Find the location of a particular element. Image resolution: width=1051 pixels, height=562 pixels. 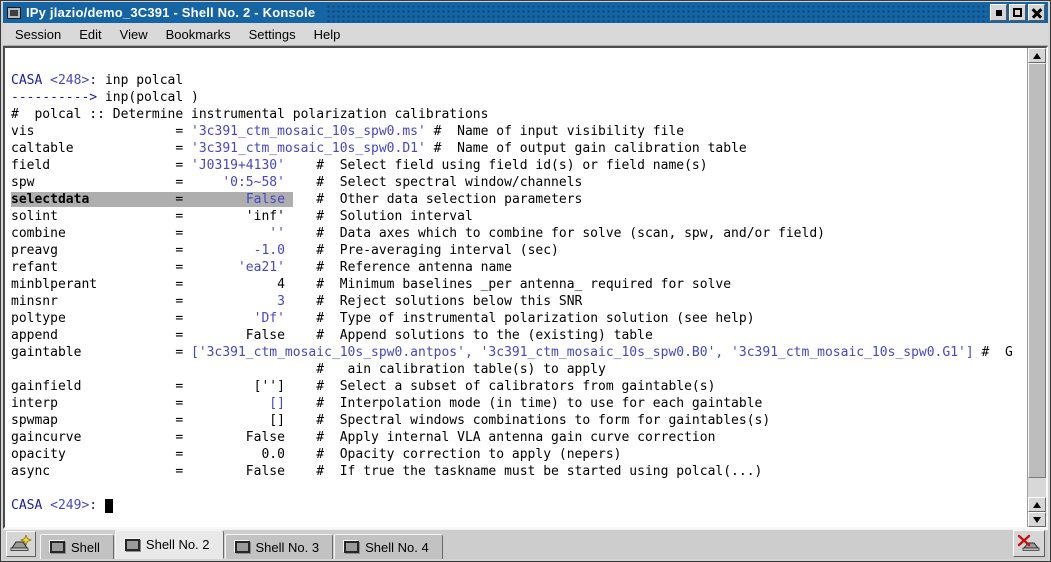

menu-session: Session is located at coordinates (38, 34).